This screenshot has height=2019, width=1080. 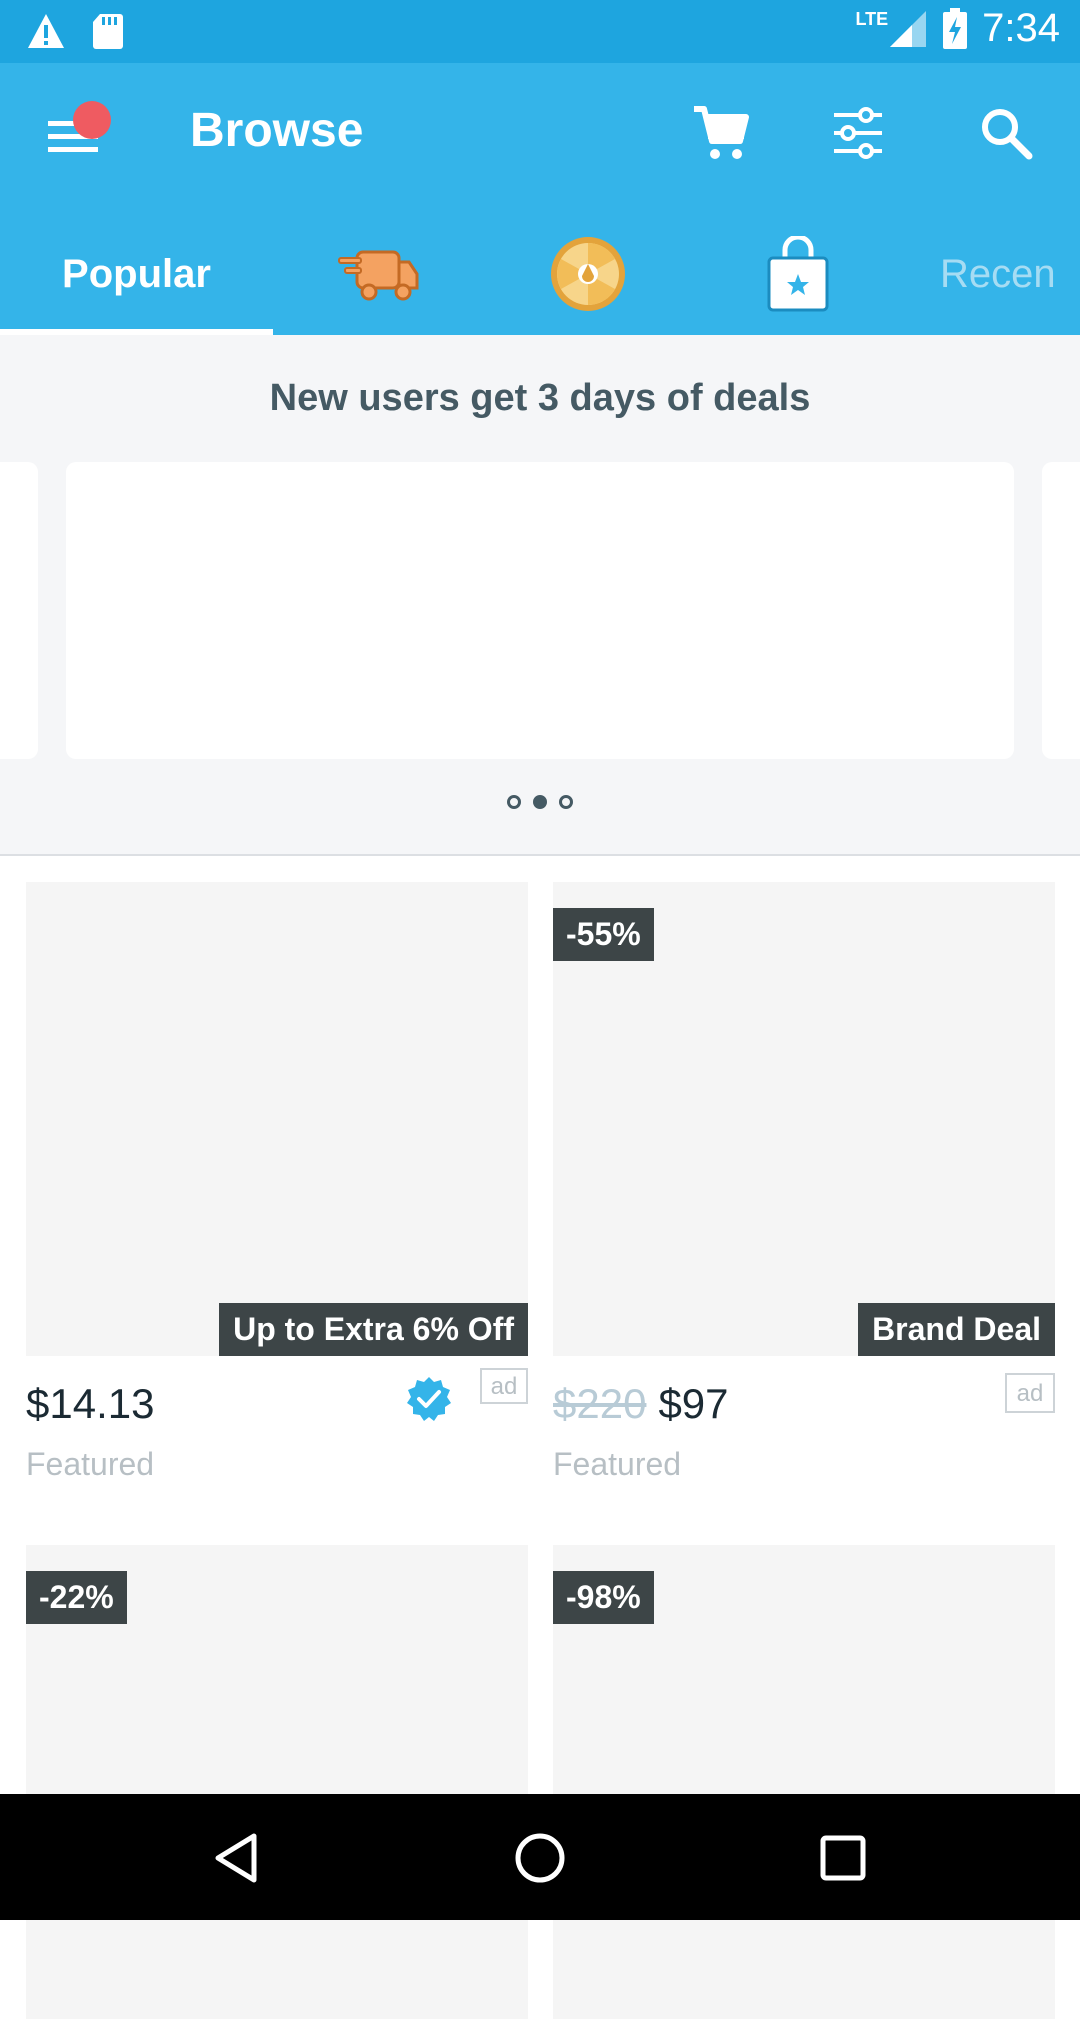 What do you see at coordinates (693, 1403) in the screenshot?
I see `product-price: $97` at bounding box center [693, 1403].